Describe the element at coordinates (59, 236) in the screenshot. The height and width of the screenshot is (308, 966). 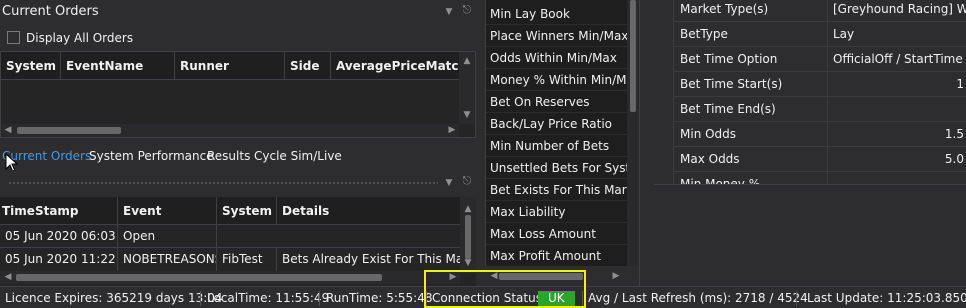
I see `cell-timestamp: 05 Jun 2020 06:03:29` at that location.